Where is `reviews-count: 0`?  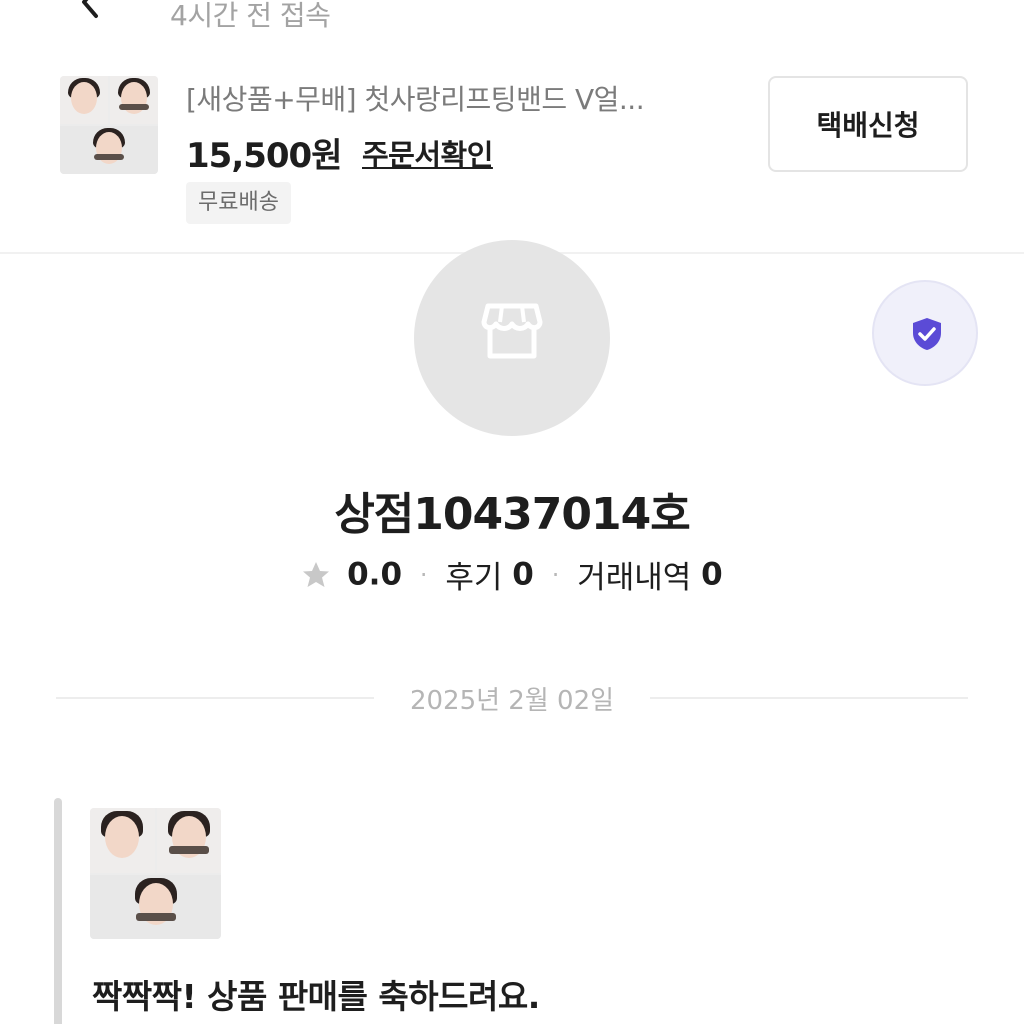
reviews-count: 0 is located at coordinates (523, 574).